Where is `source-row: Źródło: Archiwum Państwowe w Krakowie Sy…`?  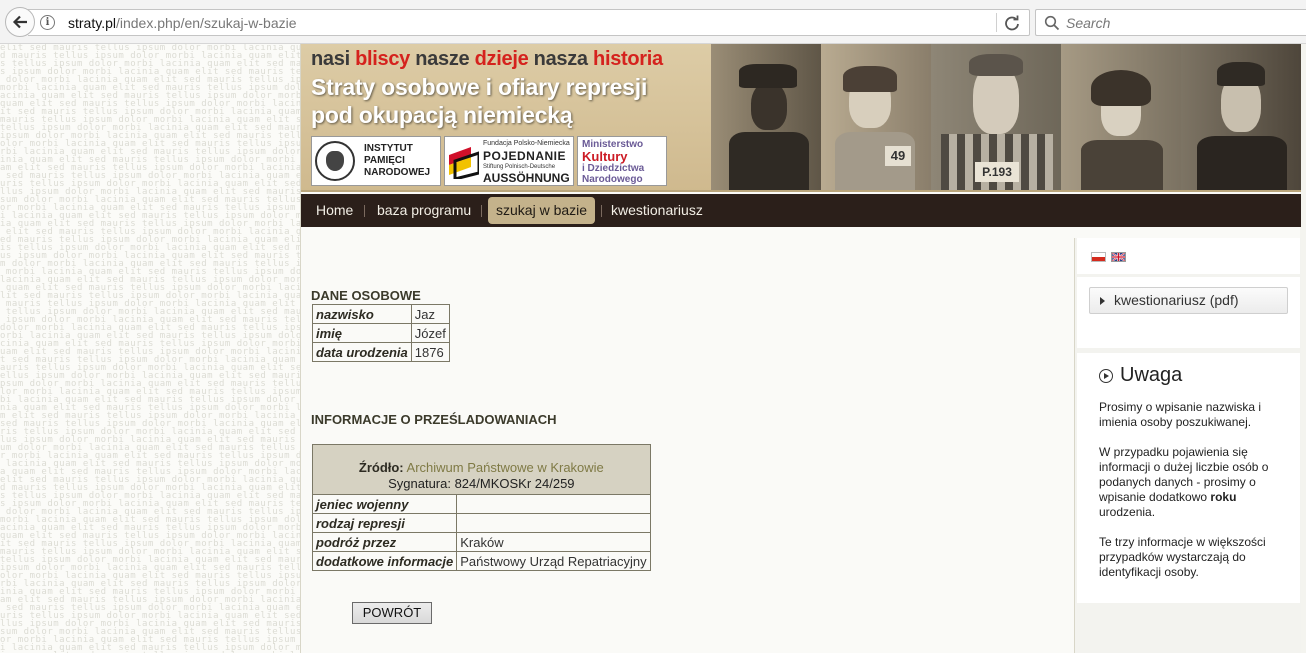
source-row: Źródło: Archiwum Państwowe w Krakowie Sy… is located at coordinates (481, 469).